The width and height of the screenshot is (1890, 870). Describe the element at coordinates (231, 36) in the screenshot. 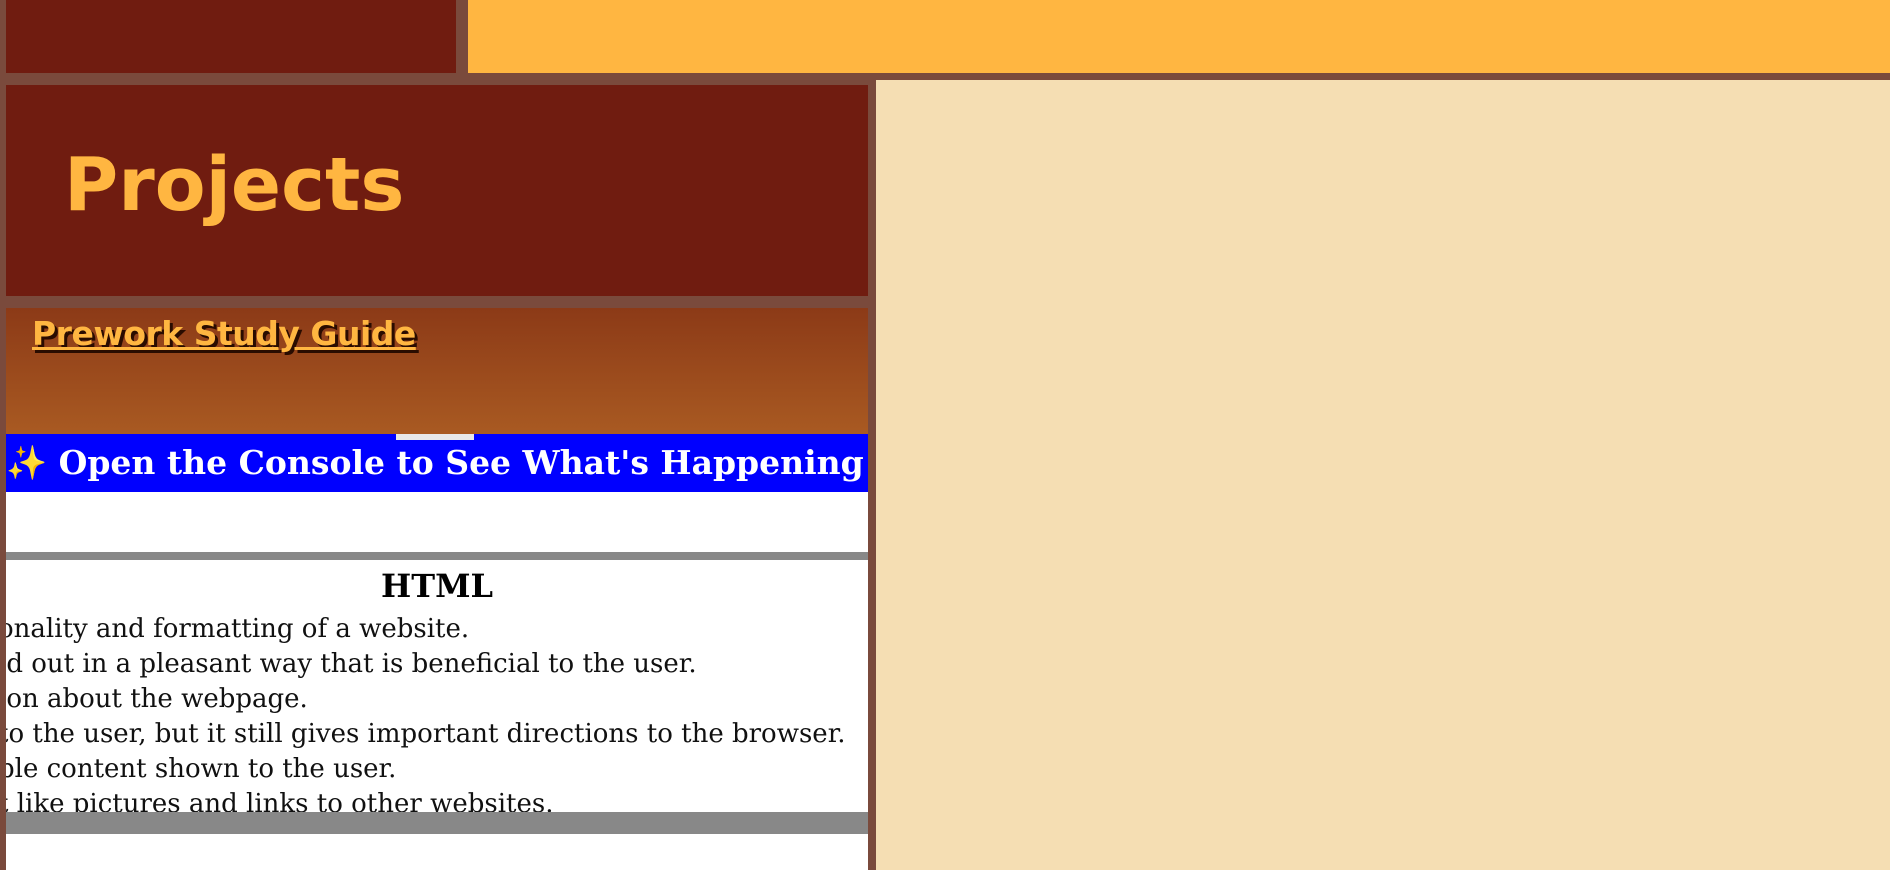

I see `top-left-block` at that location.